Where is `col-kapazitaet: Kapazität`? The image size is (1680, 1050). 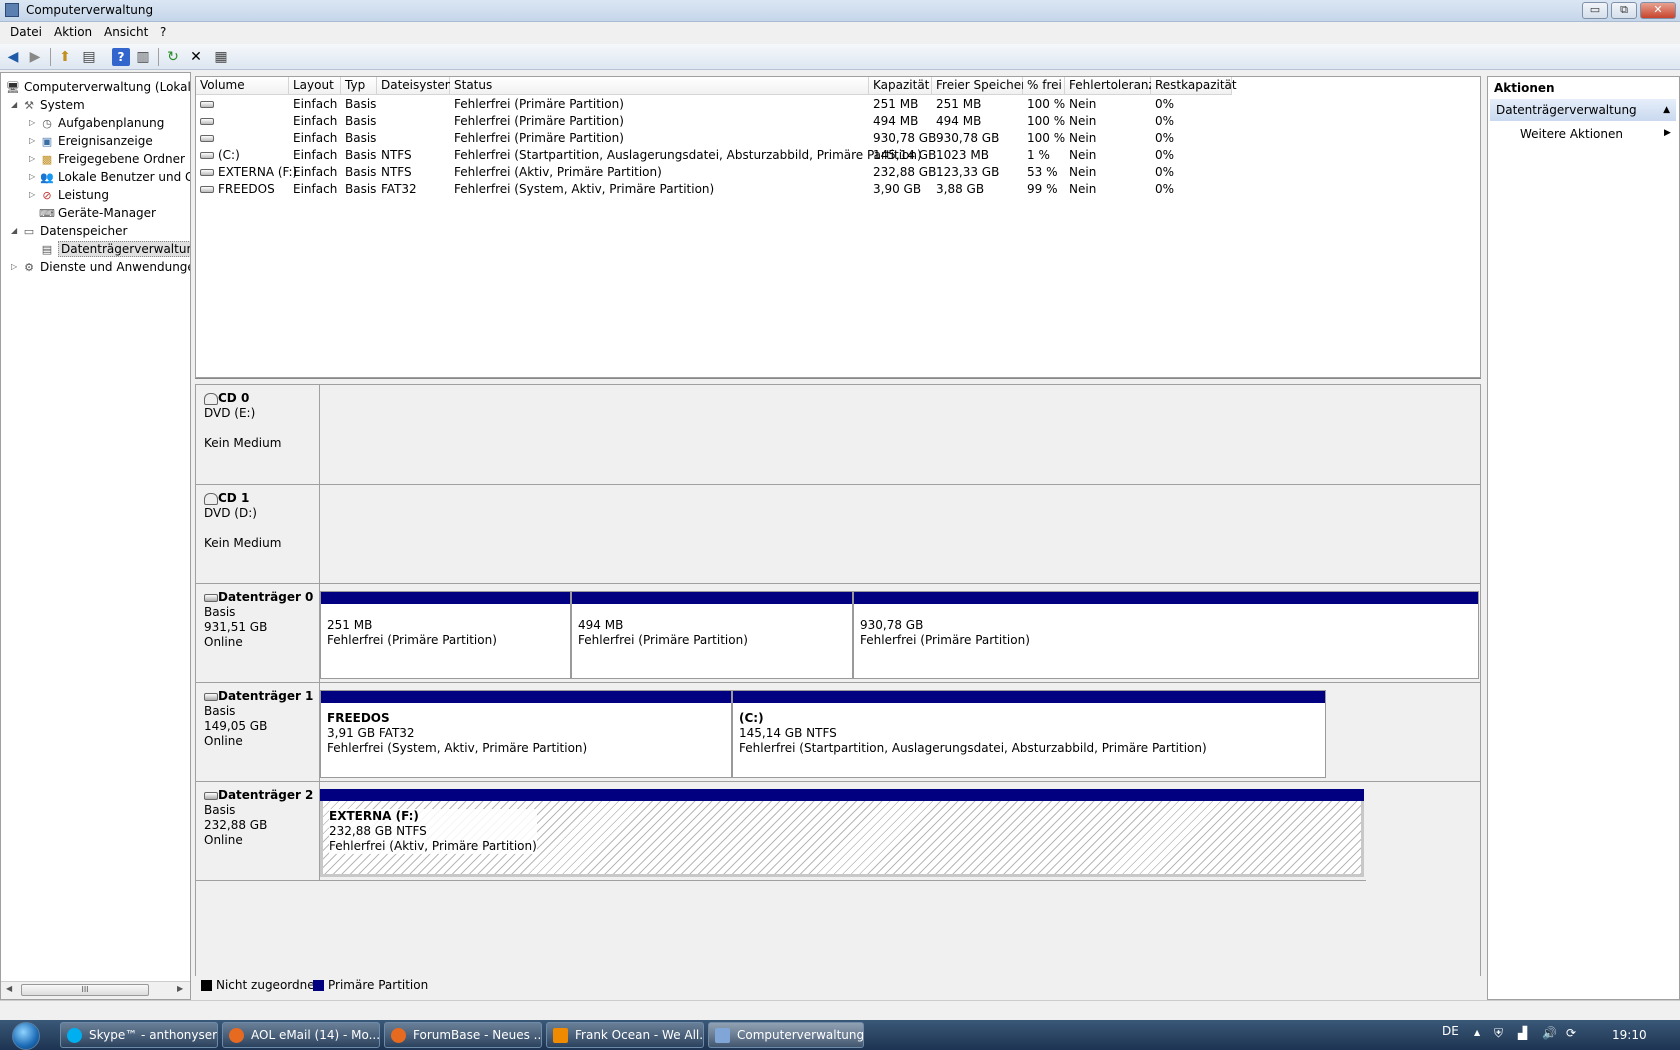 col-kapazitaet: Kapazität is located at coordinates (900, 86).